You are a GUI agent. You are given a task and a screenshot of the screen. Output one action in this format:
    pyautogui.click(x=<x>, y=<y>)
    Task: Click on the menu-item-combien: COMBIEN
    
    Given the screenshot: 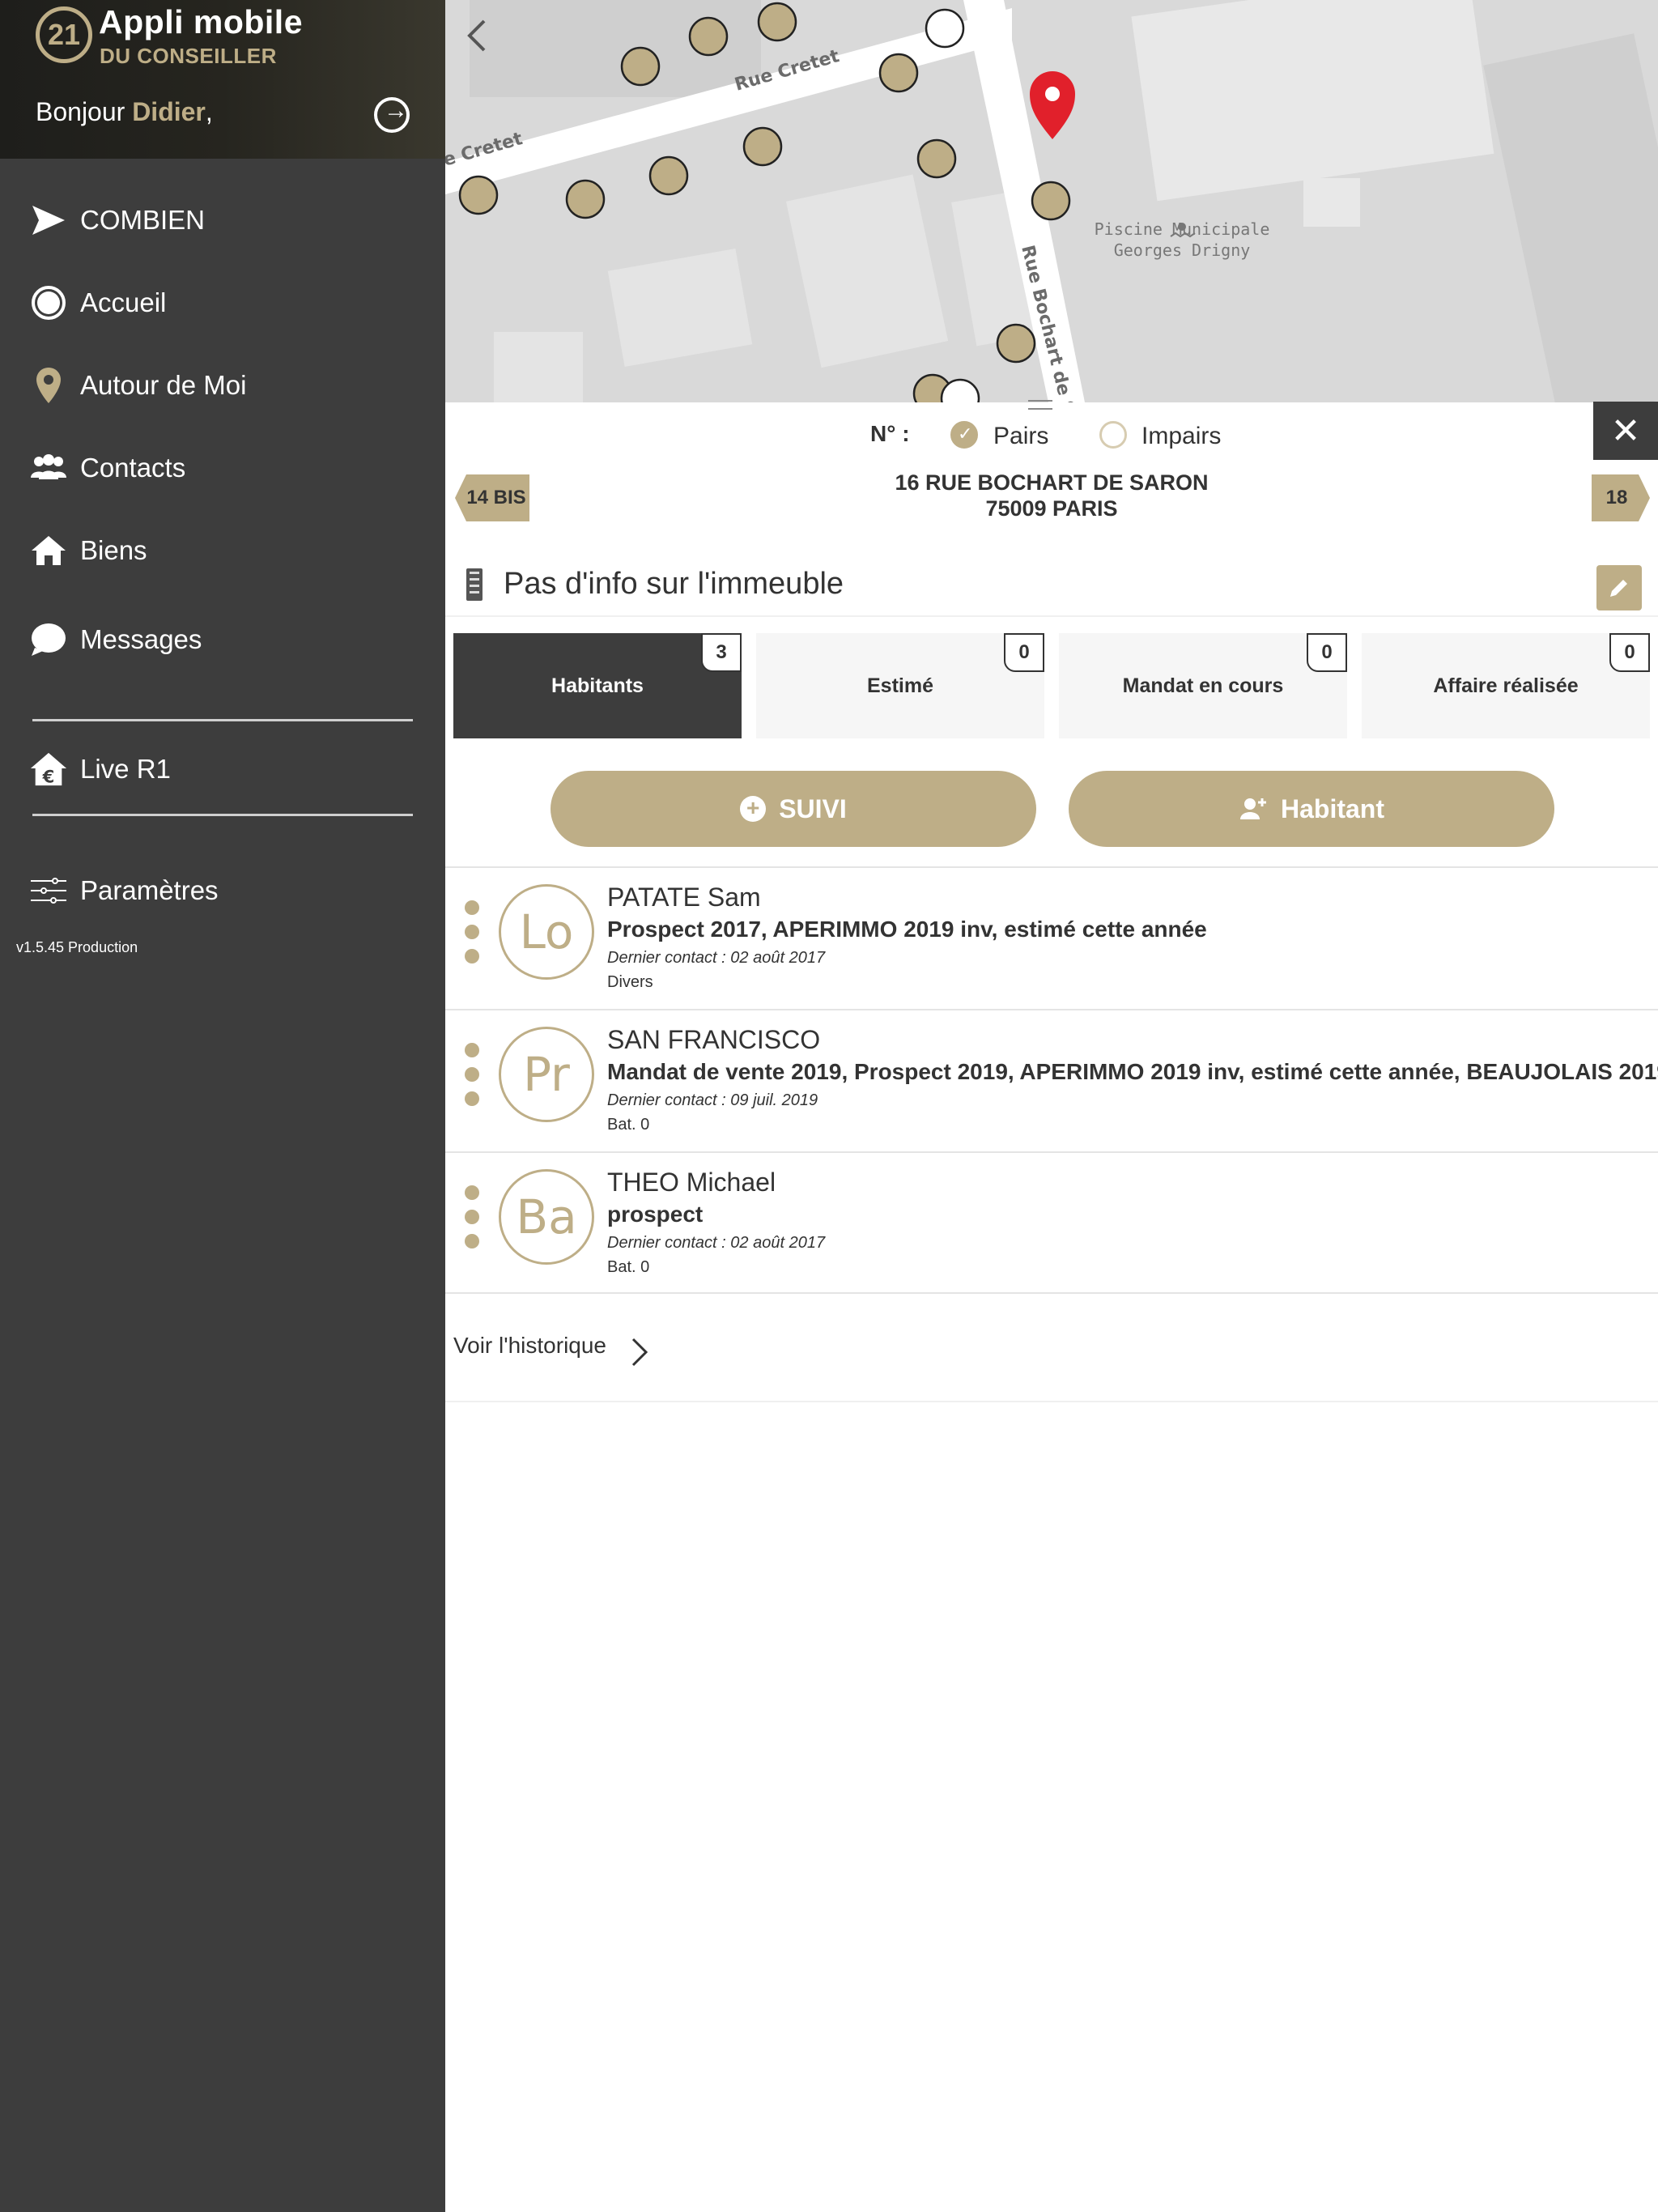 What is the action you would take?
    pyautogui.click(x=222, y=221)
    